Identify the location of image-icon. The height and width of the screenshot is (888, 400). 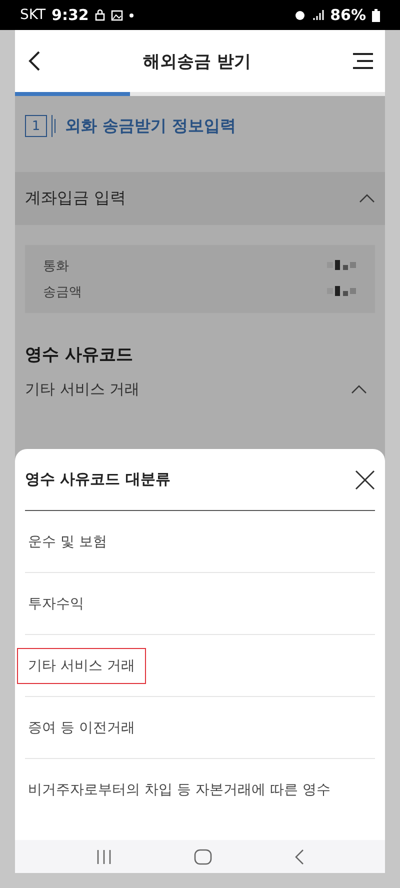
(116, 15).